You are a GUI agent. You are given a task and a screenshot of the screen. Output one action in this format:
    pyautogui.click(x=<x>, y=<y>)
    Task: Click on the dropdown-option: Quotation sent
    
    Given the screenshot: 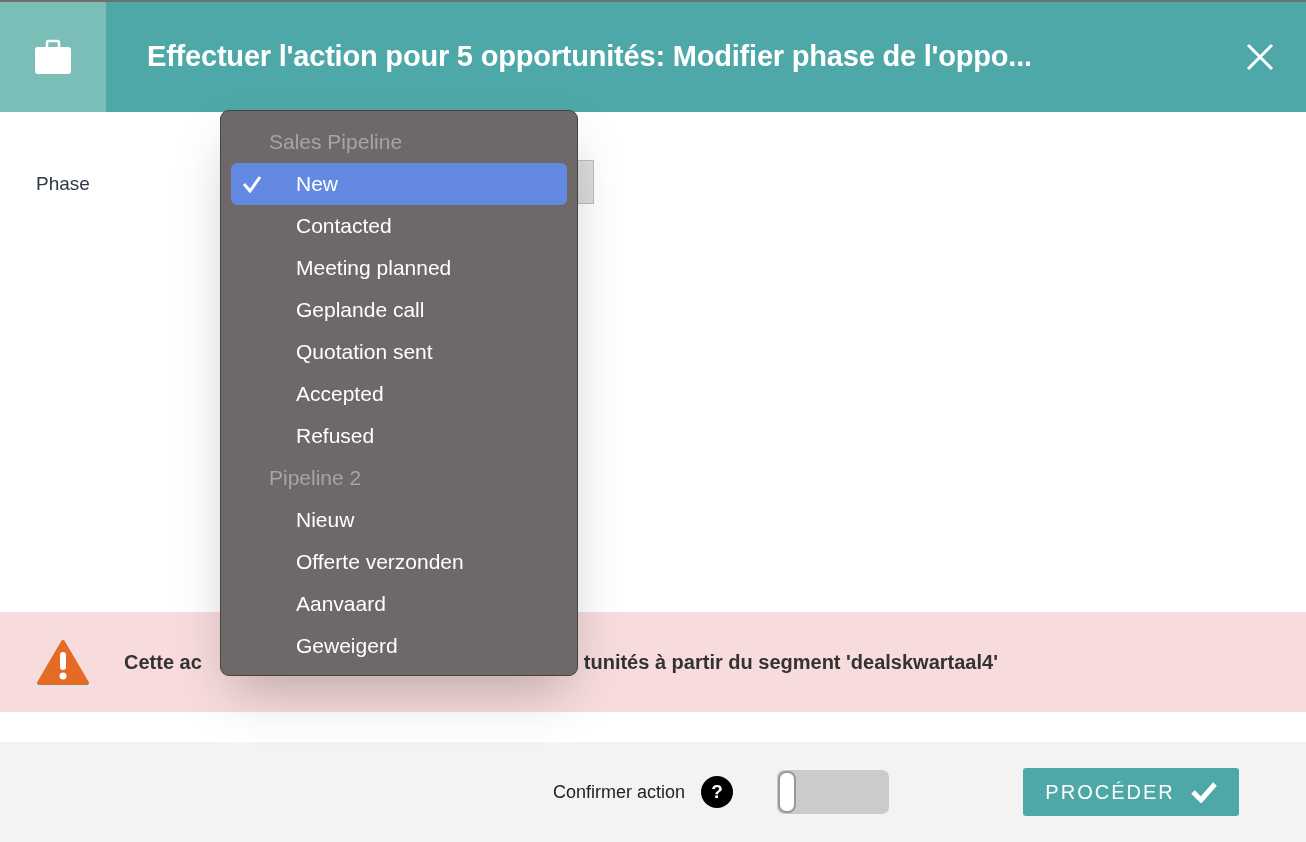 What is the action you would take?
    pyautogui.click(x=399, y=352)
    